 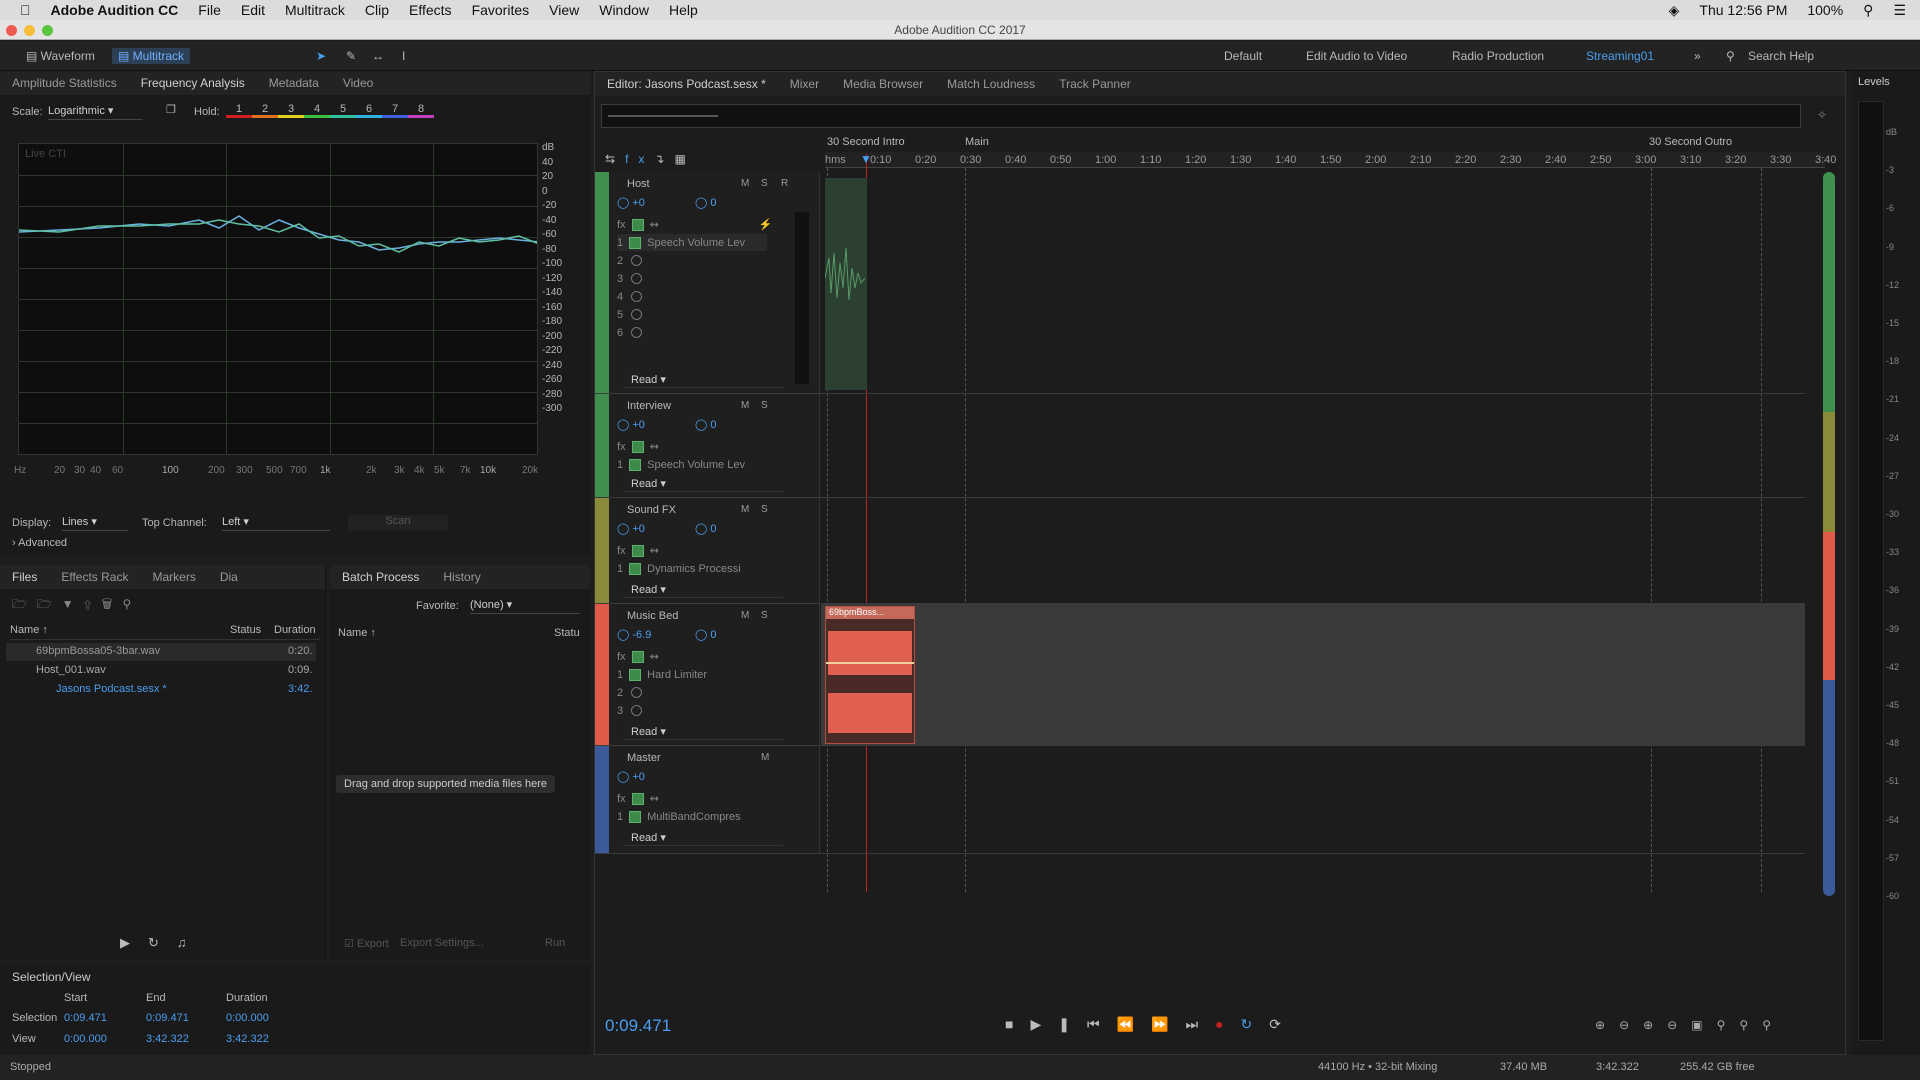 What do you see at coordinates (369, 110) in the screenshot?
I see `hold-button: 6` at bounding box center [369, 110].